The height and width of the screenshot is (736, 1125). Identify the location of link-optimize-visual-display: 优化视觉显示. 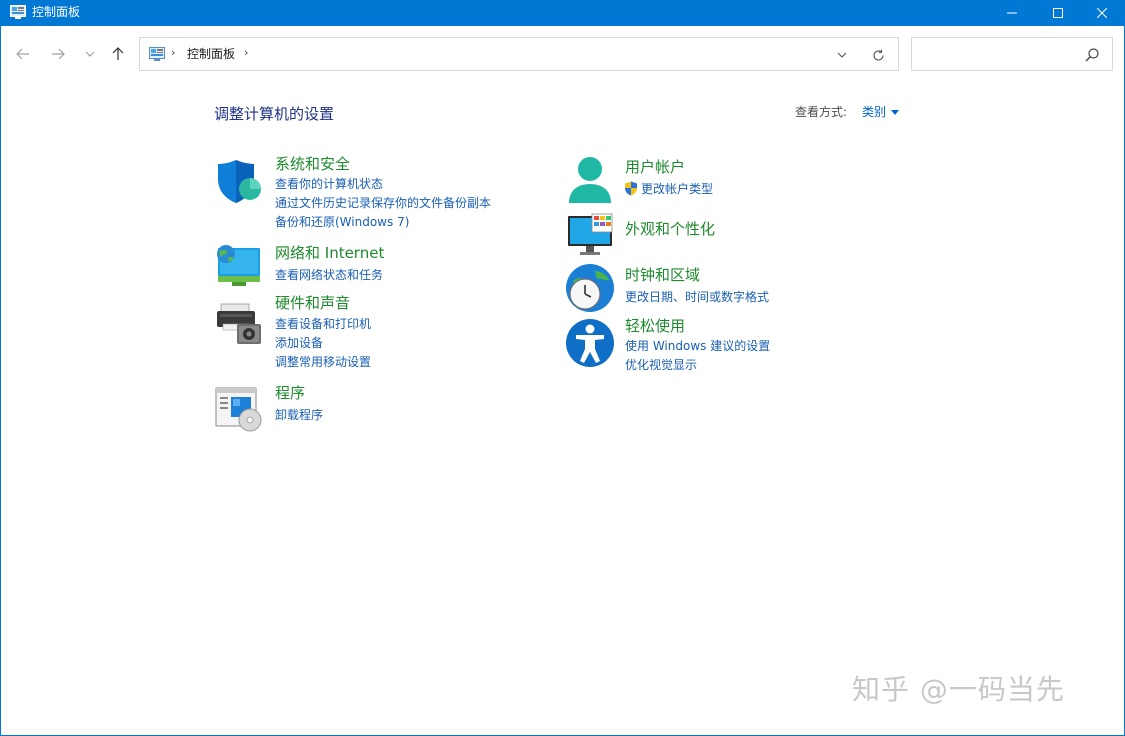
(661, 365).